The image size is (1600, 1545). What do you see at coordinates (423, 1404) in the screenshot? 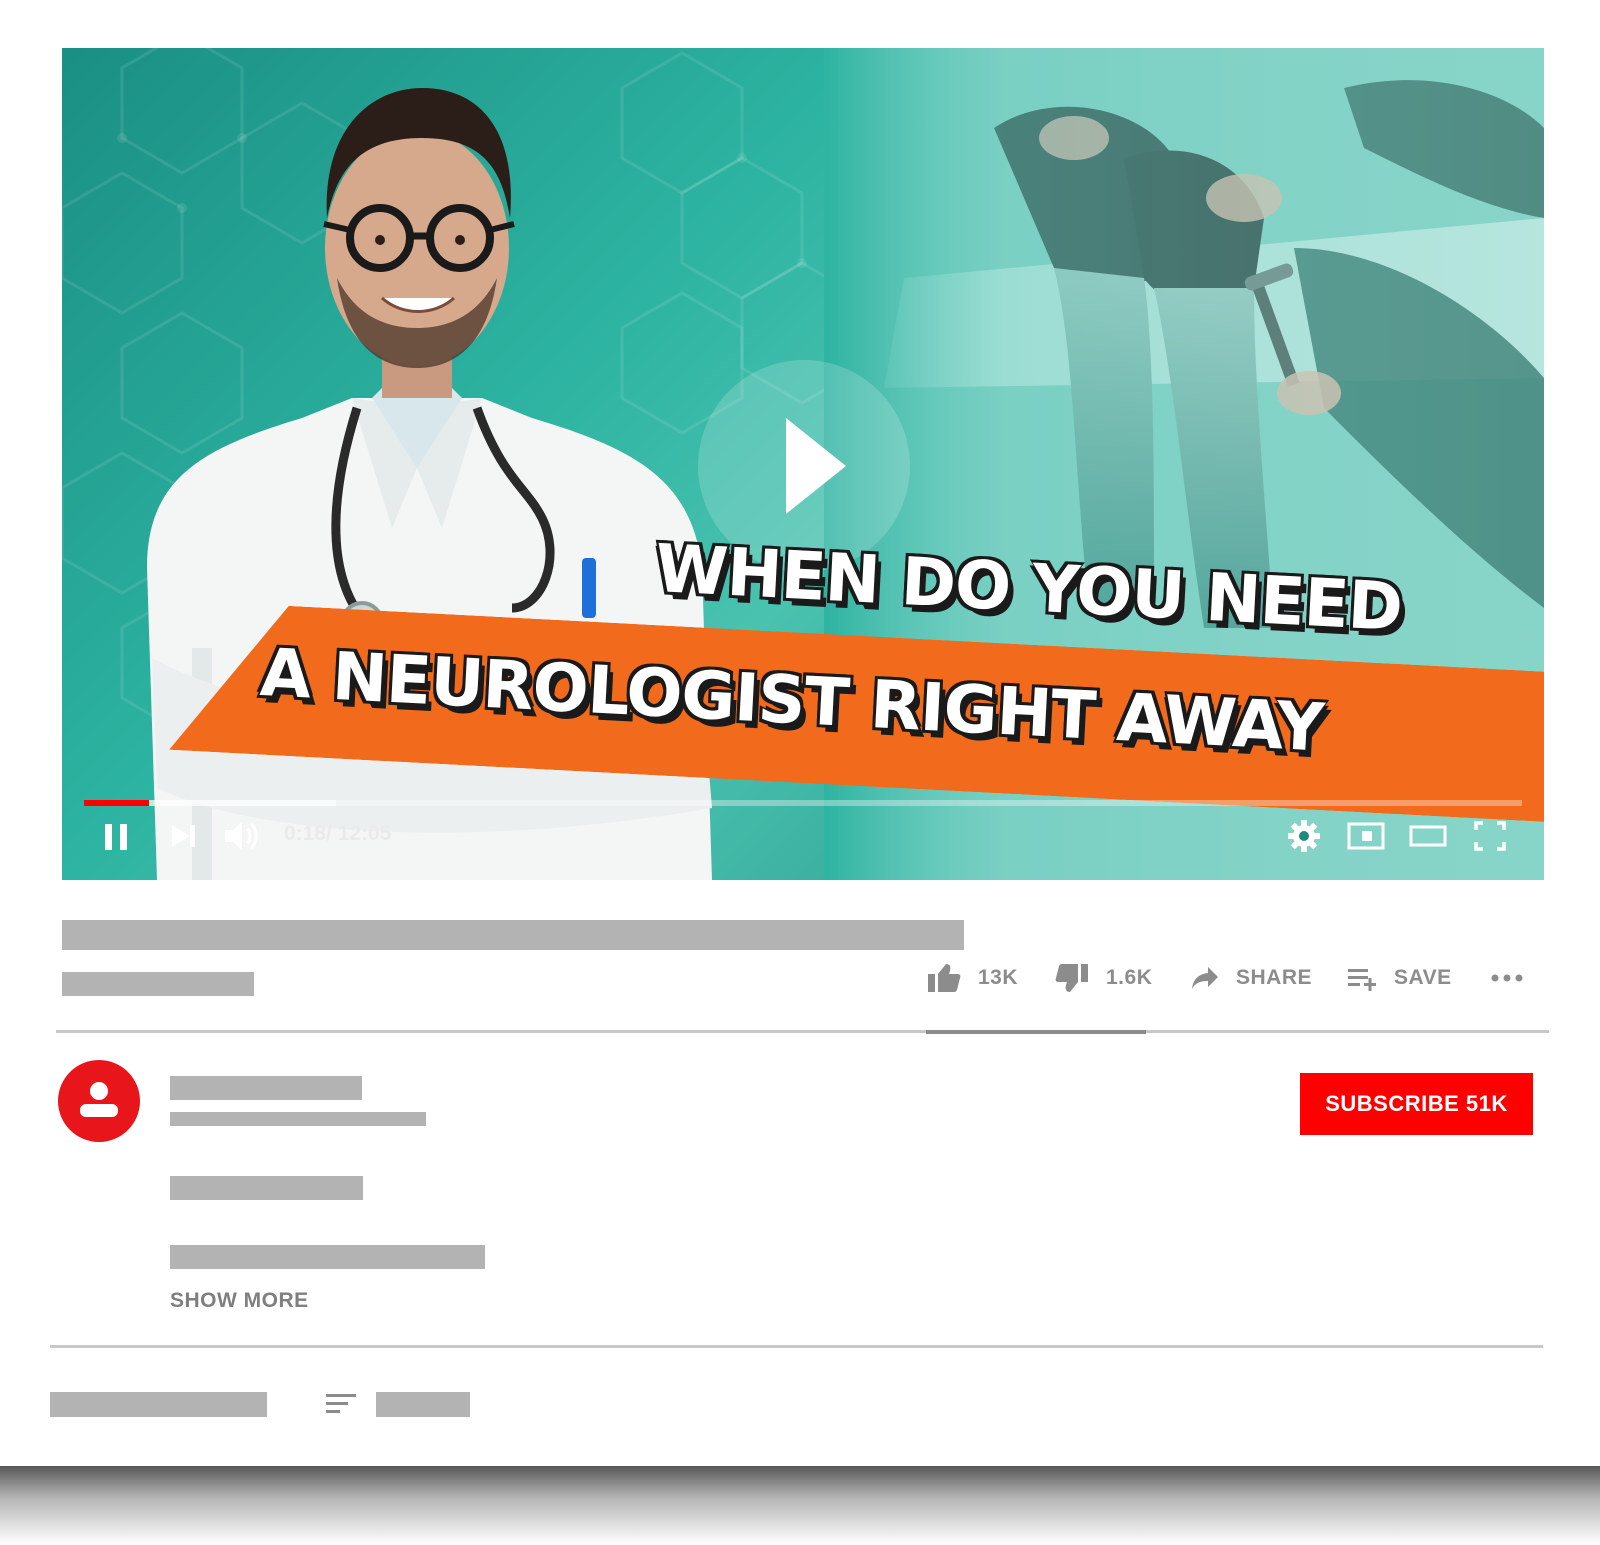
I see `sort-label-placeholder` at bounding box center [423, 1404].